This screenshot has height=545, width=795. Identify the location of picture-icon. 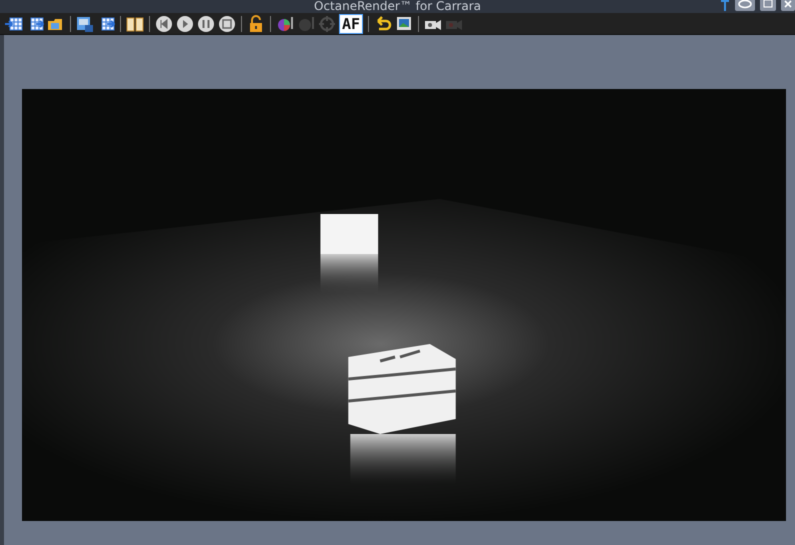
(404, 23).